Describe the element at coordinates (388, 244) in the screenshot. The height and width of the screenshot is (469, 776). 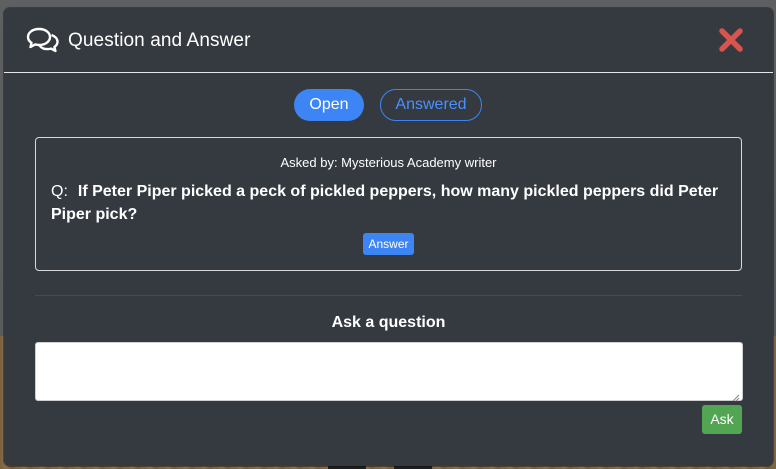
I see `answer-button: Answer` at that location.